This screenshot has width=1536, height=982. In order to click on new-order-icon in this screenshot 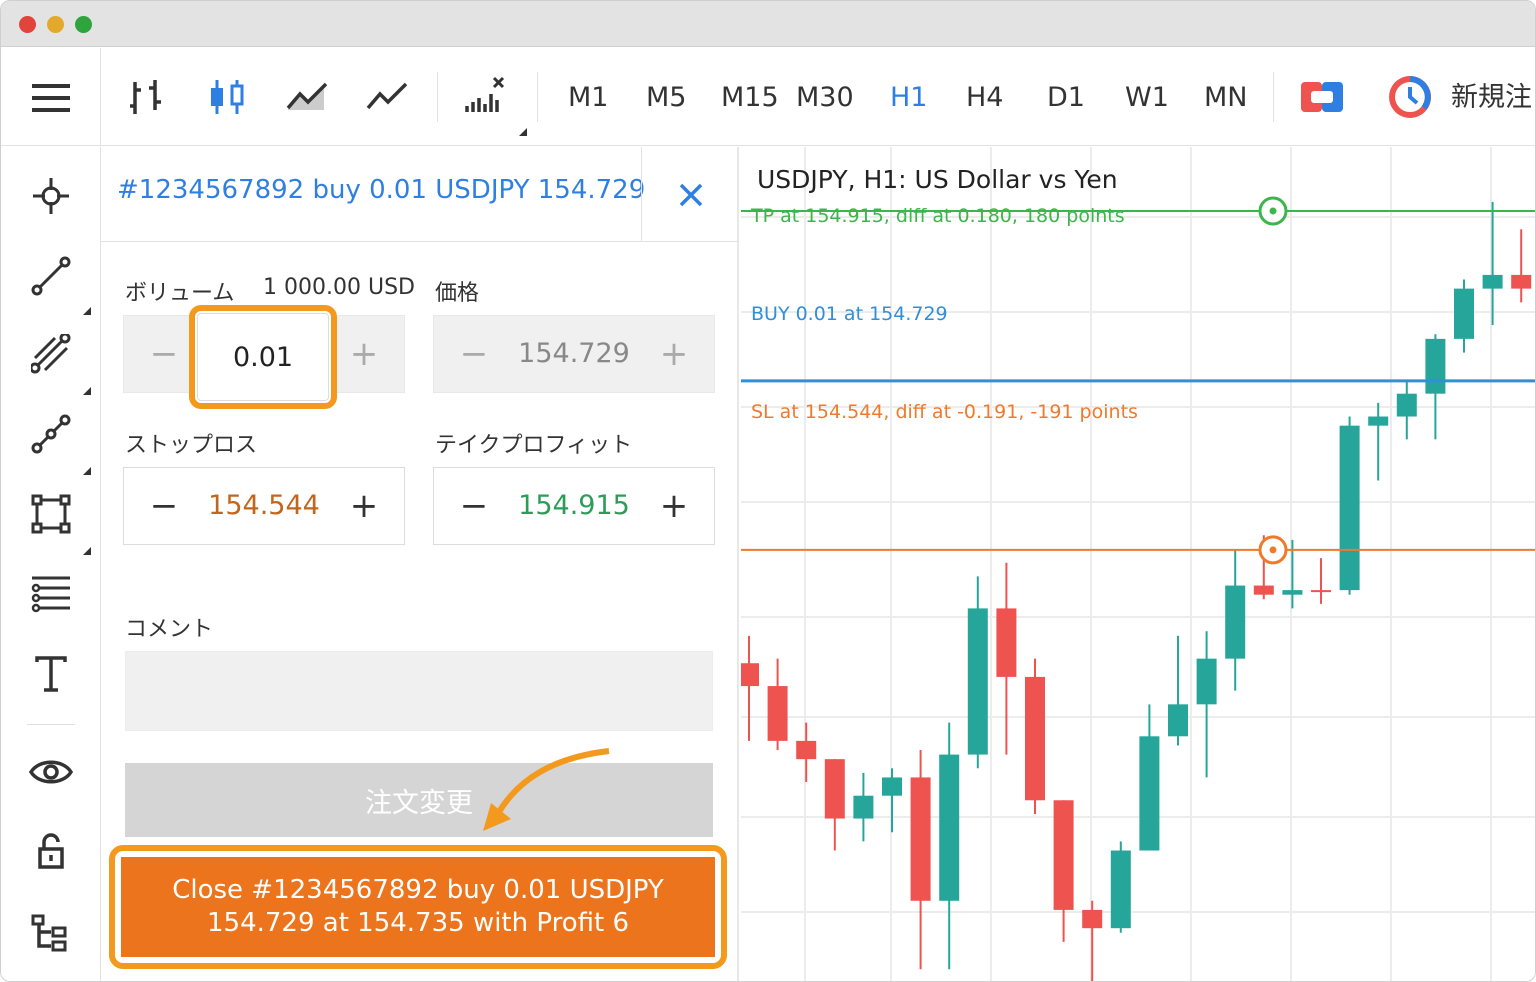, I will do `click(1410, 97)`.